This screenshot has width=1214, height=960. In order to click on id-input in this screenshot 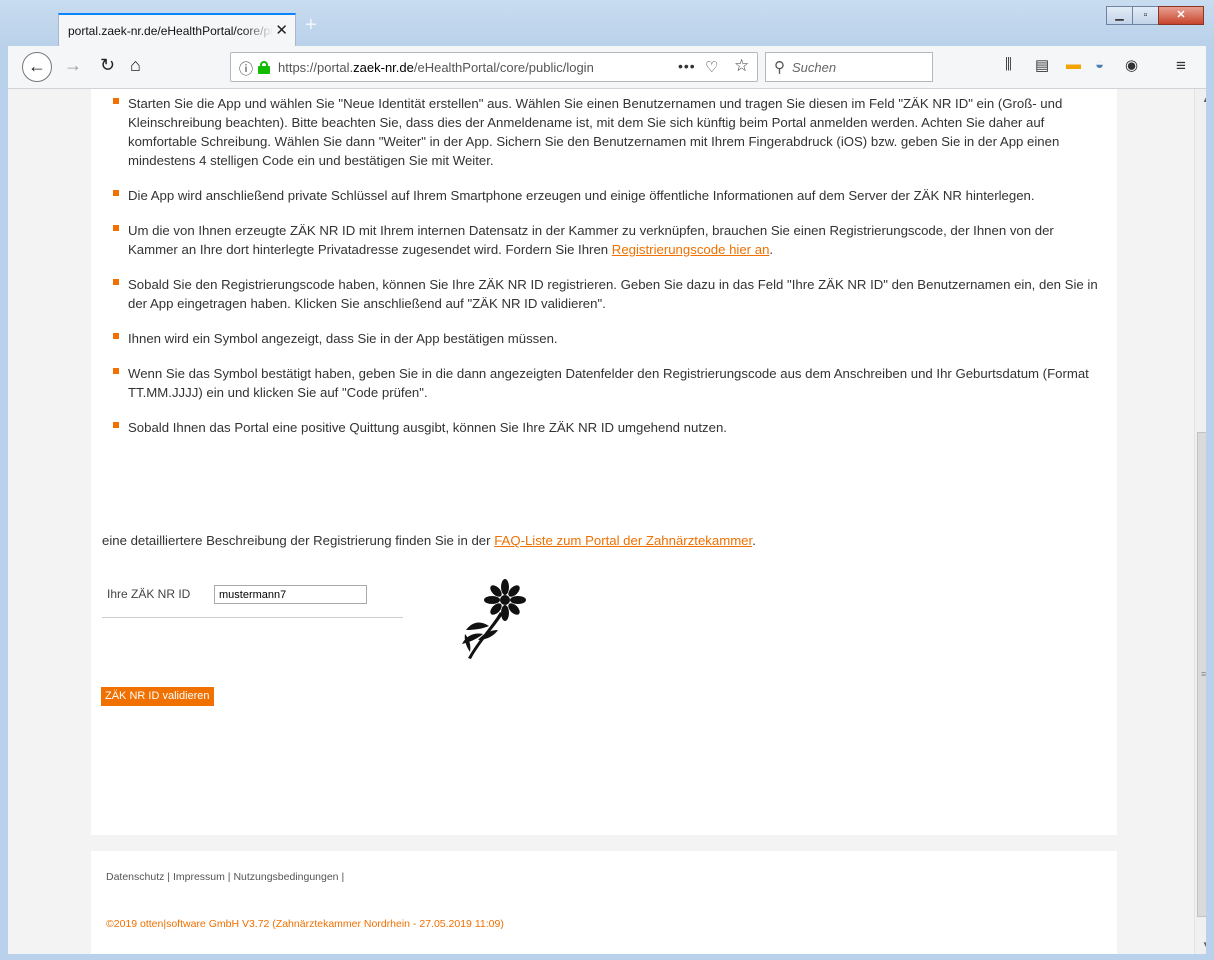, I will do `click(290, 594)`.